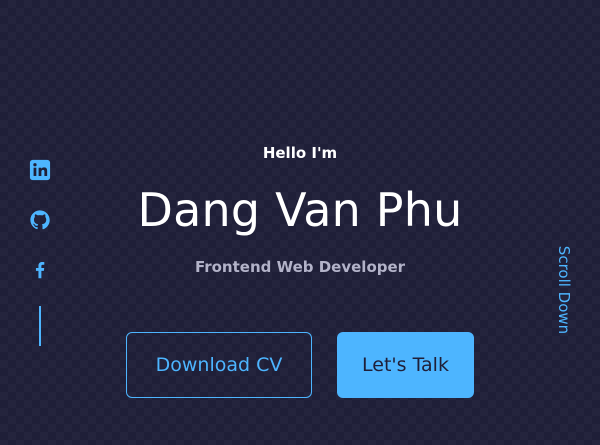 This screenshot has width=600, height=445. What do you see at coordinates (300, 267) in the screenshot?
I see `job-title: Frontend Web Developer` at bounding box center [300, 267].